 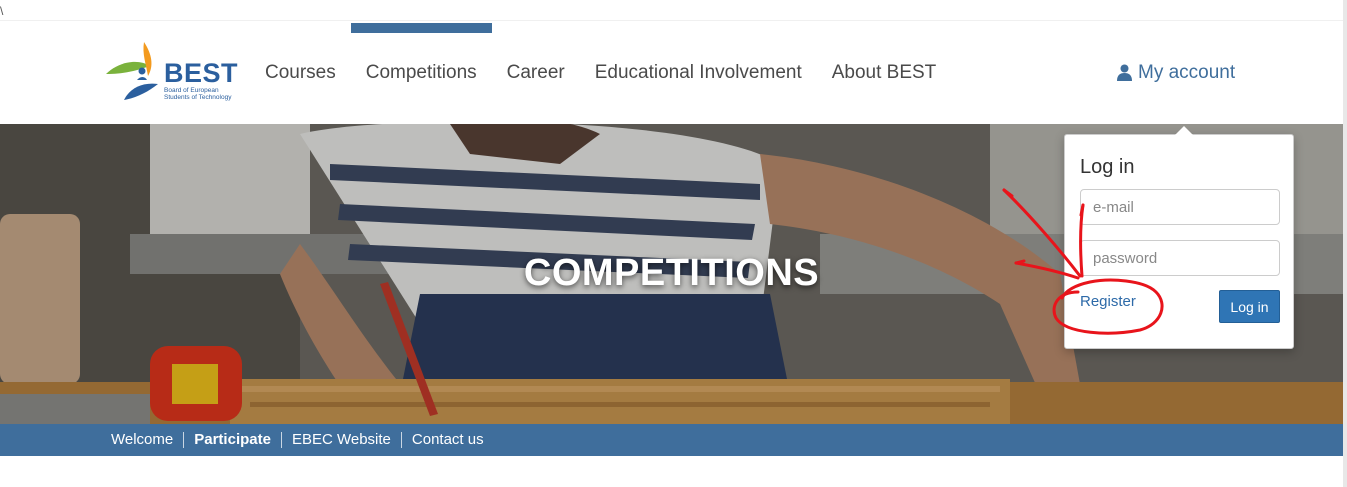 I want to click on nav-competitions: Competitions, so click(x=421, y=72).